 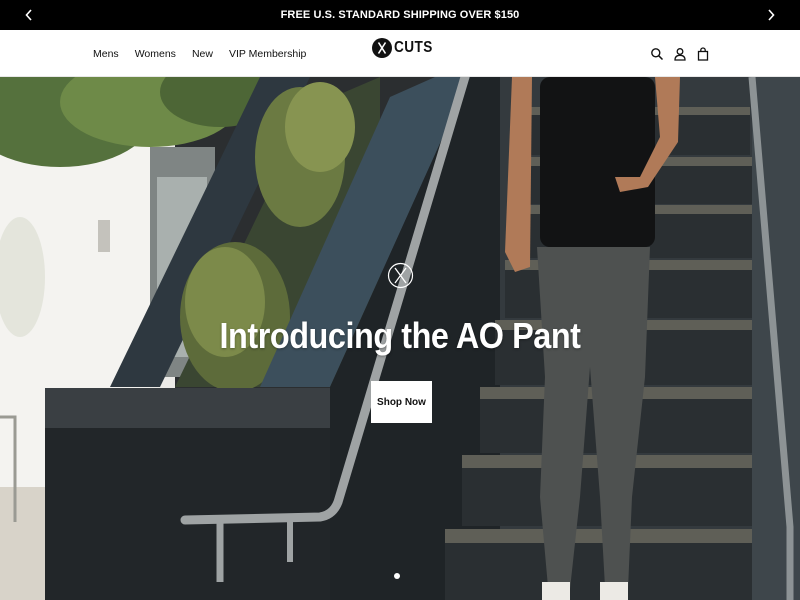 What do you see at coordinates (267, 54) in the screenshot?
I see `nav-item-vip-membership: VIP Membership` at bounding box center [267, 54].